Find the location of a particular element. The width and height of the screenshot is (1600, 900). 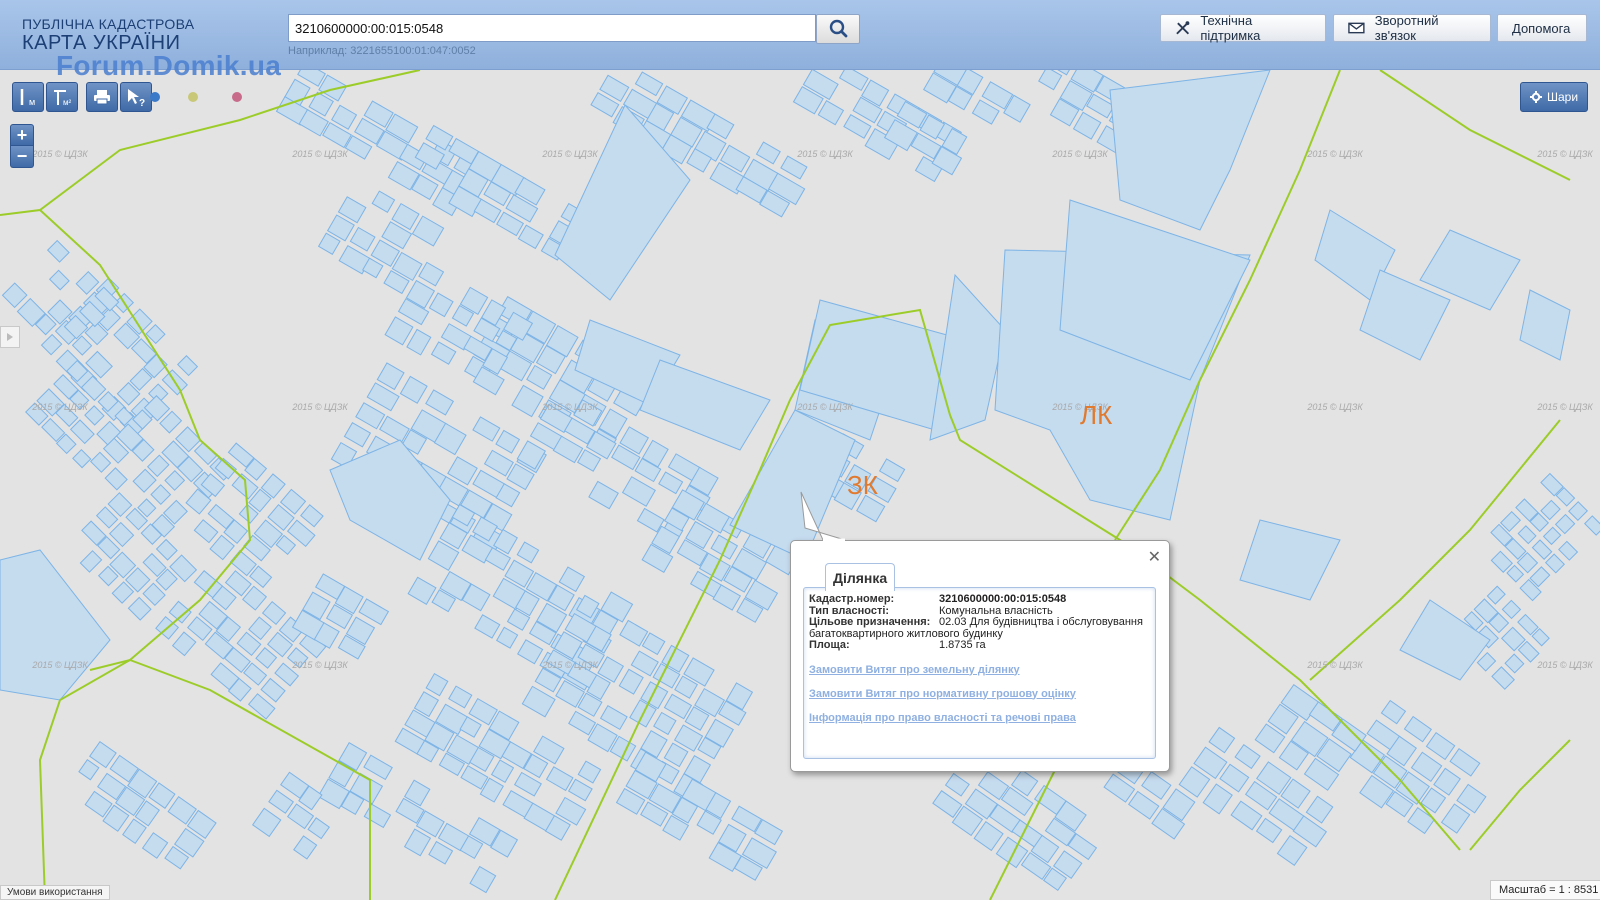

tab-parcel: Ділянка is located at coordinates (860, 577).